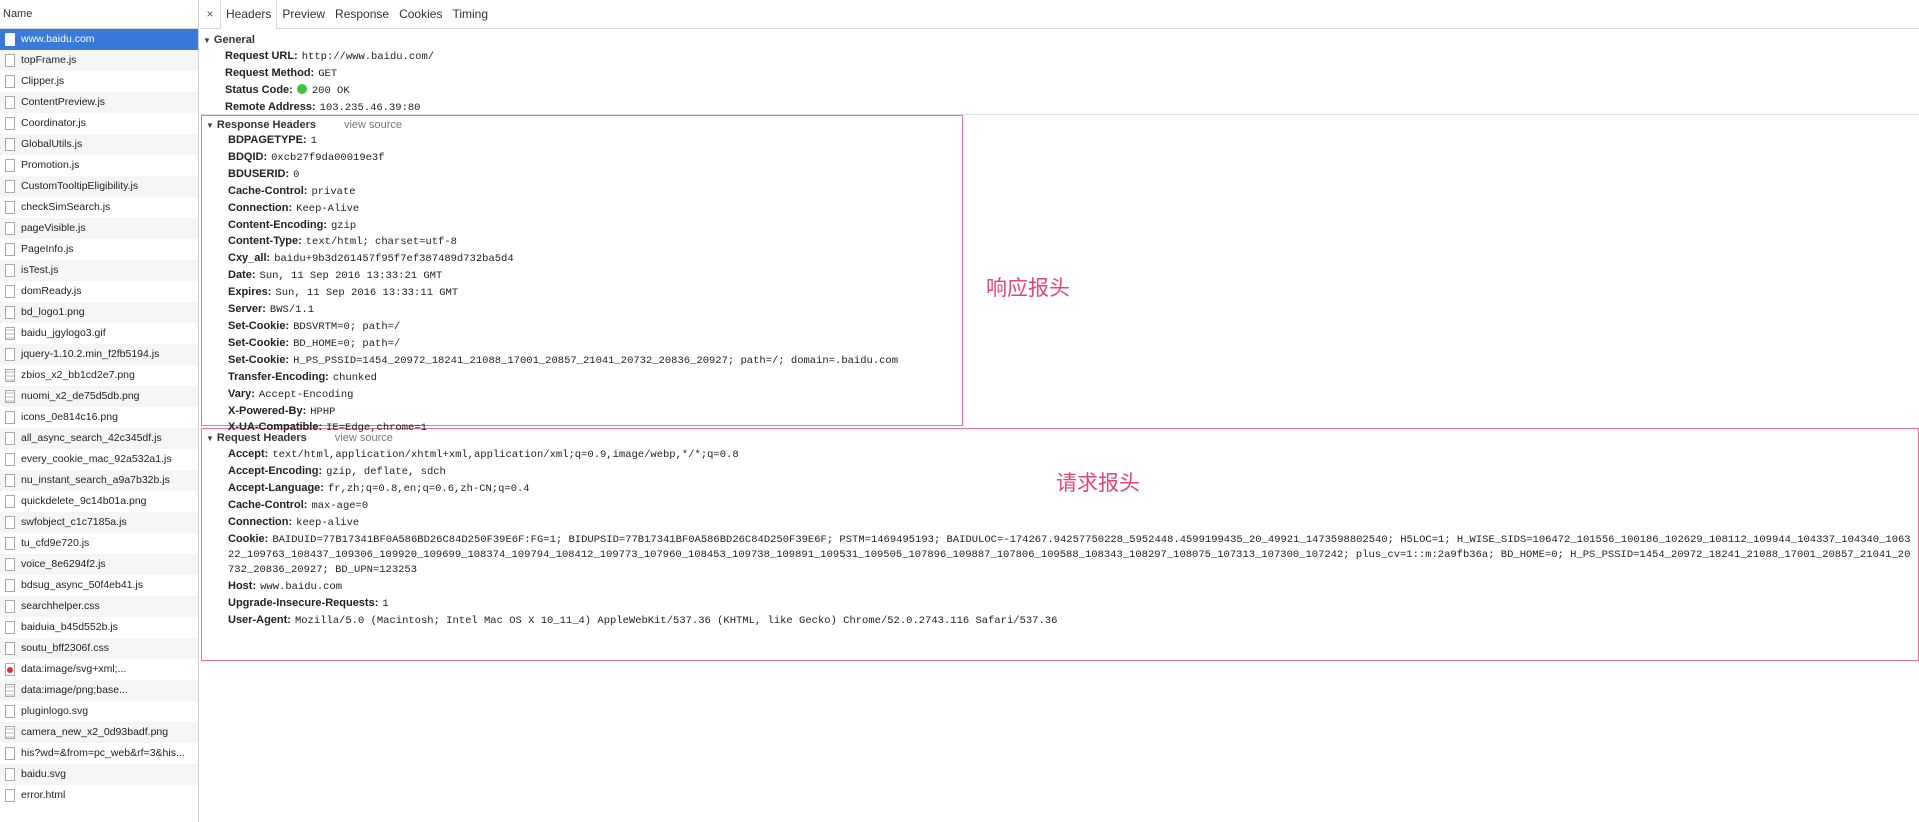  Describe the element at coordinates (278, 376) in the screenshot. I see `header-key: Transfer-Encoding:` at that location.